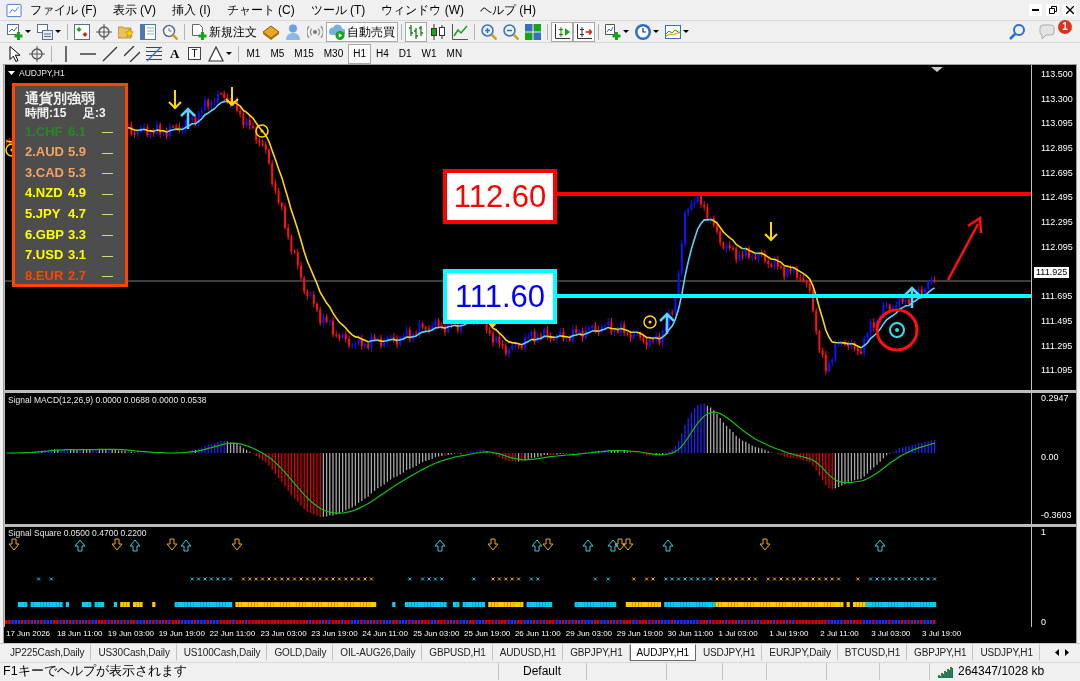 This screenshot has height=681, width=1080. I want to click on chart-tab: BTCUSD,H1, so click(872, 652).